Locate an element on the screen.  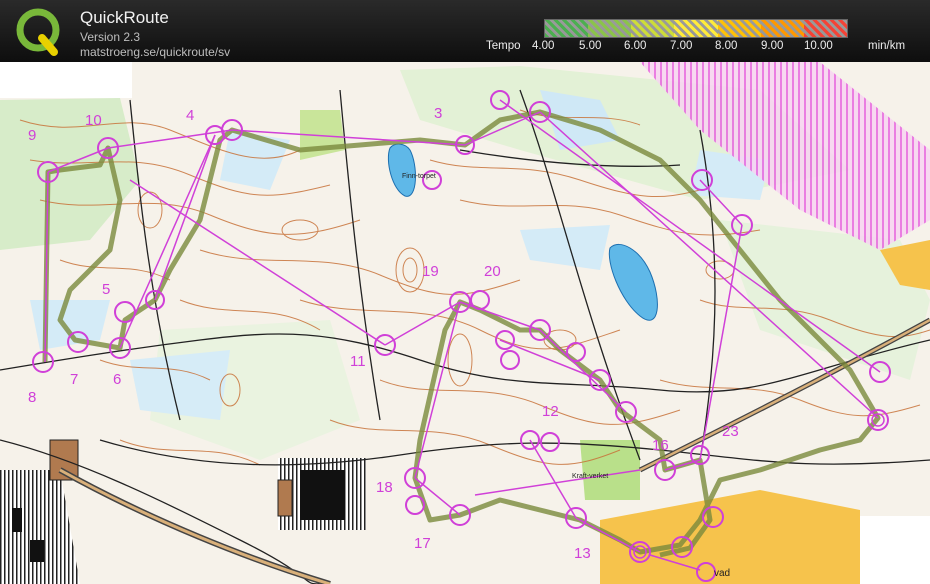
control-number: 7 is located at coordinates (74, 379).